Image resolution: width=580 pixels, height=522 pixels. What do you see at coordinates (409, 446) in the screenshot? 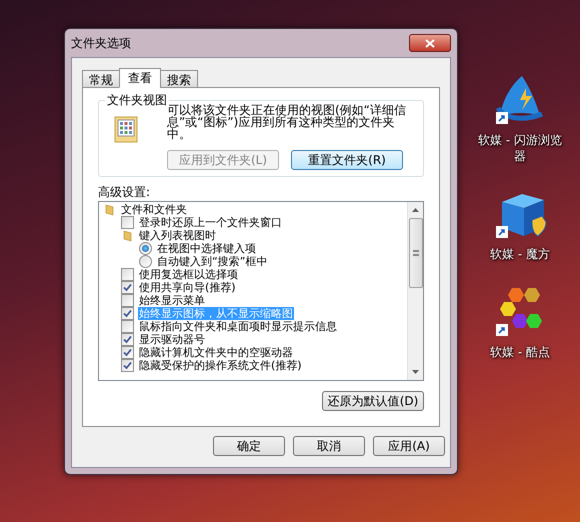
I see `dialog-button: 应用(A)` at bounding box center [409, 446].